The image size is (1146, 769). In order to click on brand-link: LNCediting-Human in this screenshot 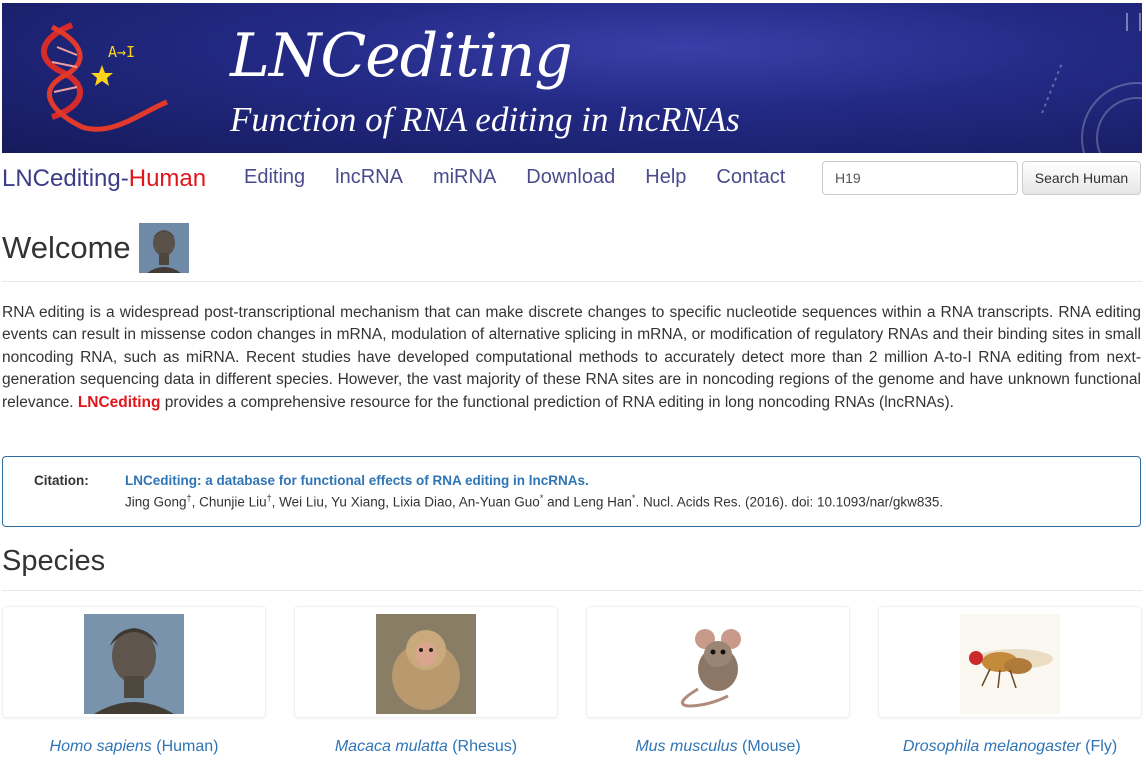, I will do `click(104, 179)`.